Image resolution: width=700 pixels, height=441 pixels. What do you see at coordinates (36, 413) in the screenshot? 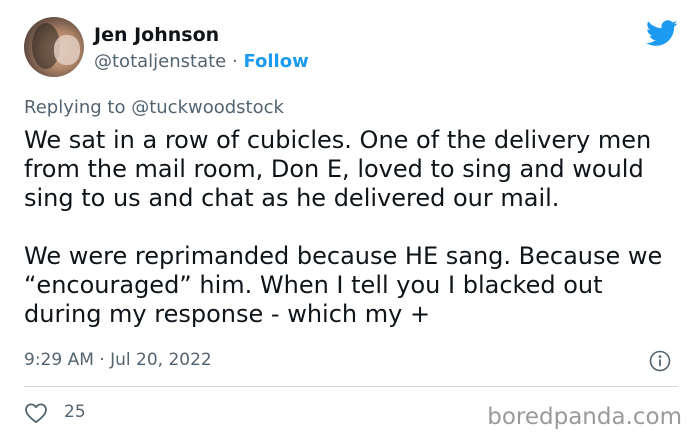
I see `heart-icon` at bounding box center [36, 413].